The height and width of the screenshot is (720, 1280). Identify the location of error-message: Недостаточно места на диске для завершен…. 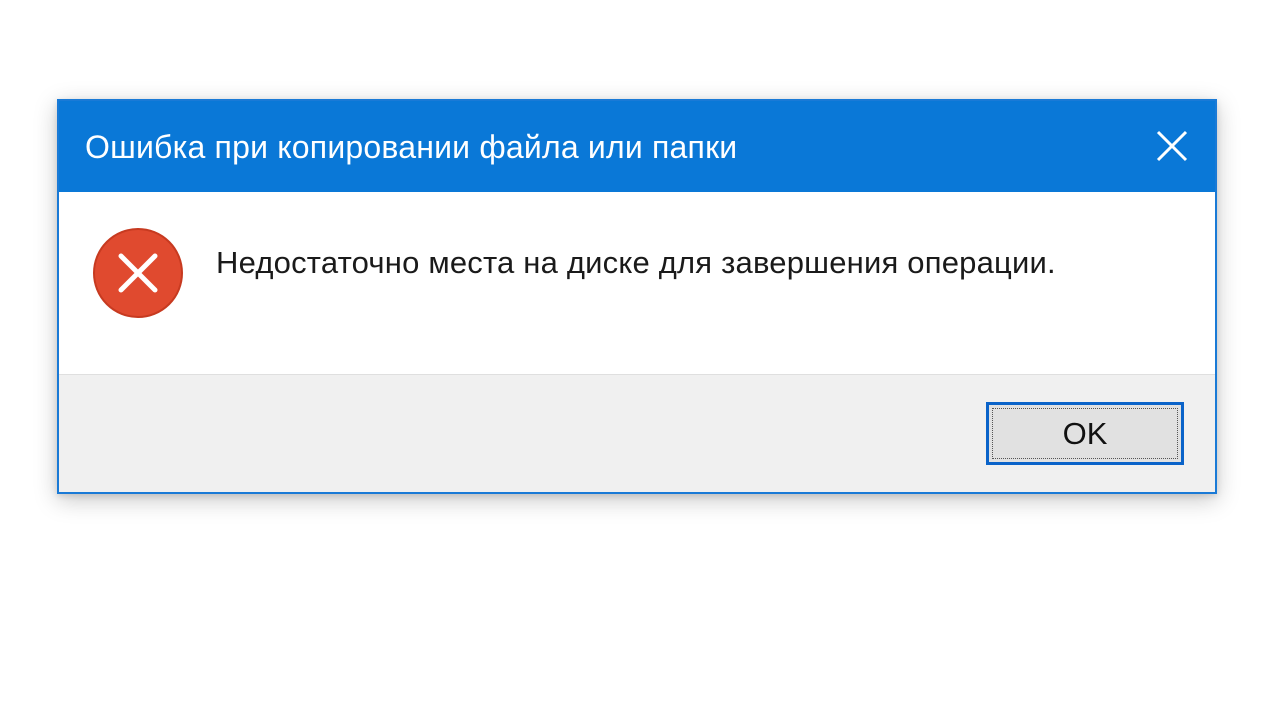
(636, 262).